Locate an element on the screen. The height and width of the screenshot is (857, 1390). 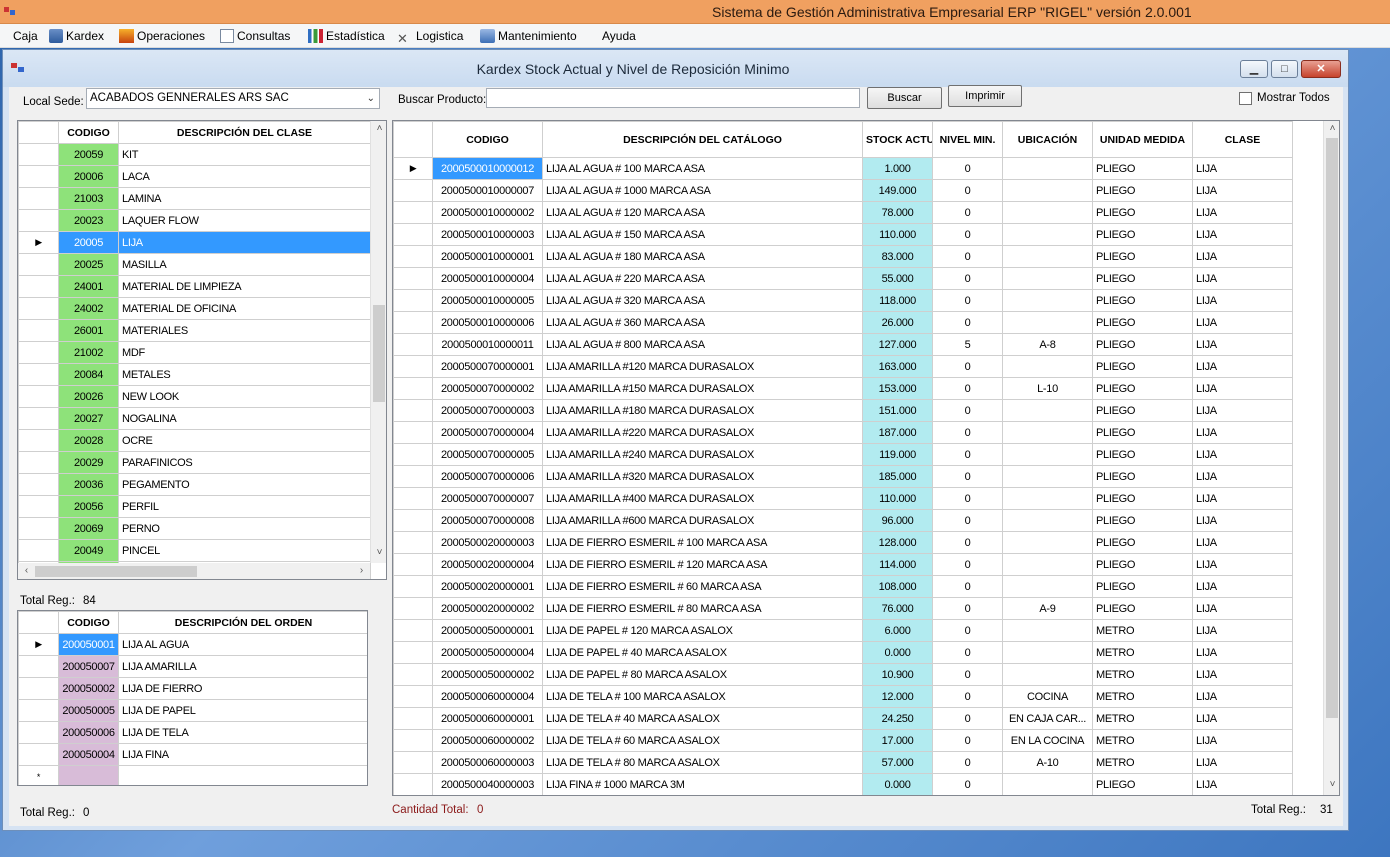
codigo-cell: 2000500010000012 is located at coordinates (487, 168).